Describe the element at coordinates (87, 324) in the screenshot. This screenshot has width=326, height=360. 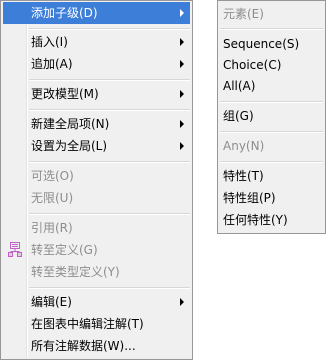
I see `menu-item-label: 在图表中编辑注解(T)` at that location.